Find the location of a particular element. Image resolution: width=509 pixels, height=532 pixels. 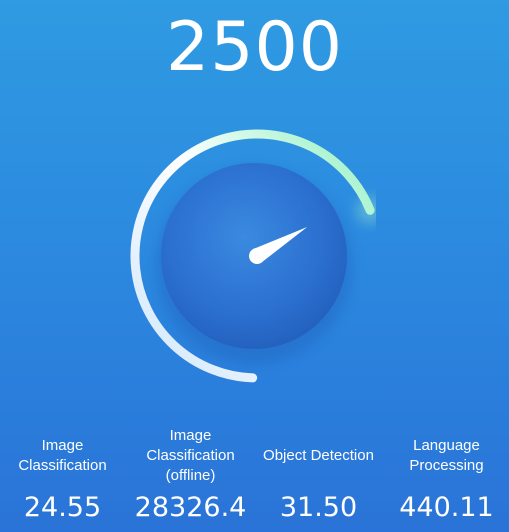

metric-image-classification: Image Classification 24.55 is located at coordinates (62, 478).